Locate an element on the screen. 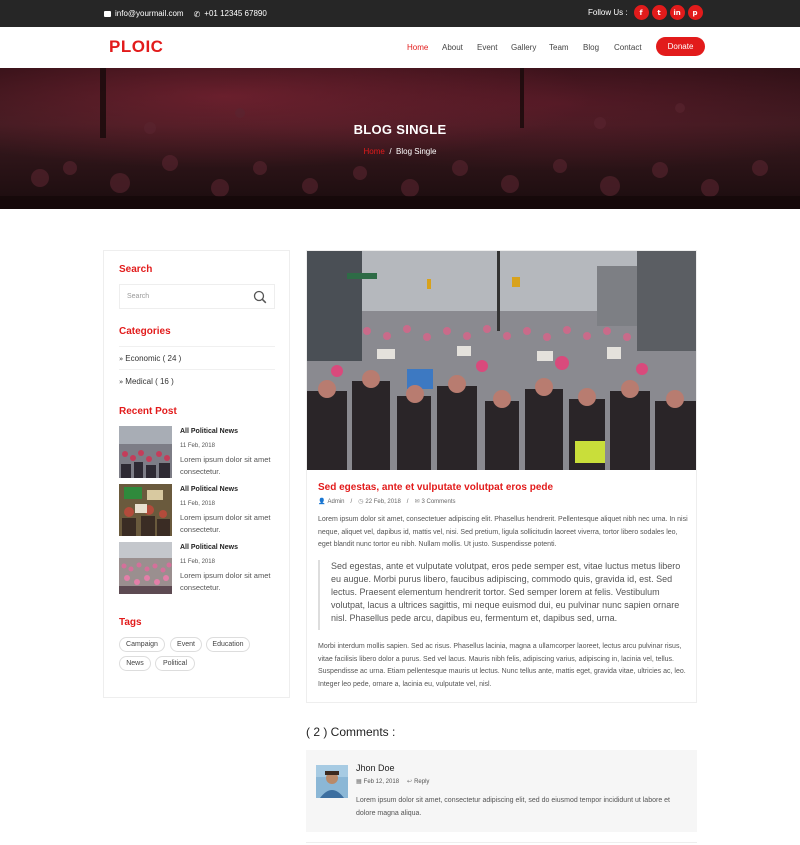 The width and height of the screenshot is (800, 845). category-item: » Medical ( 16 ) is located at coordinates (197, 380).